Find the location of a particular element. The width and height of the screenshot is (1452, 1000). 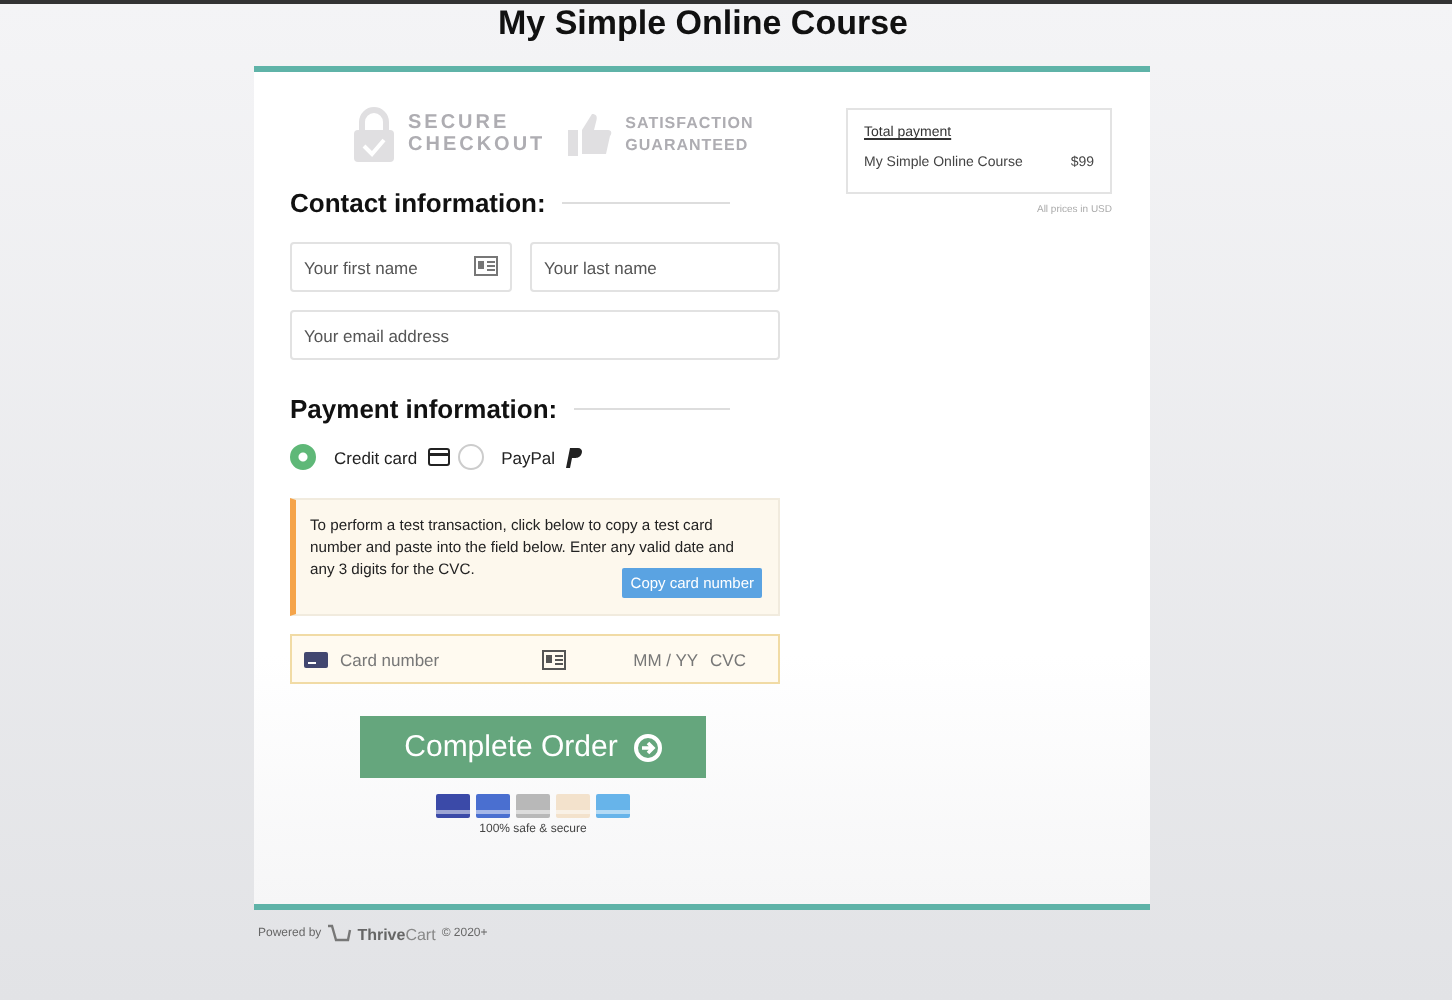

cvc-placeholder: CVC is located at coordinates (728, 659).